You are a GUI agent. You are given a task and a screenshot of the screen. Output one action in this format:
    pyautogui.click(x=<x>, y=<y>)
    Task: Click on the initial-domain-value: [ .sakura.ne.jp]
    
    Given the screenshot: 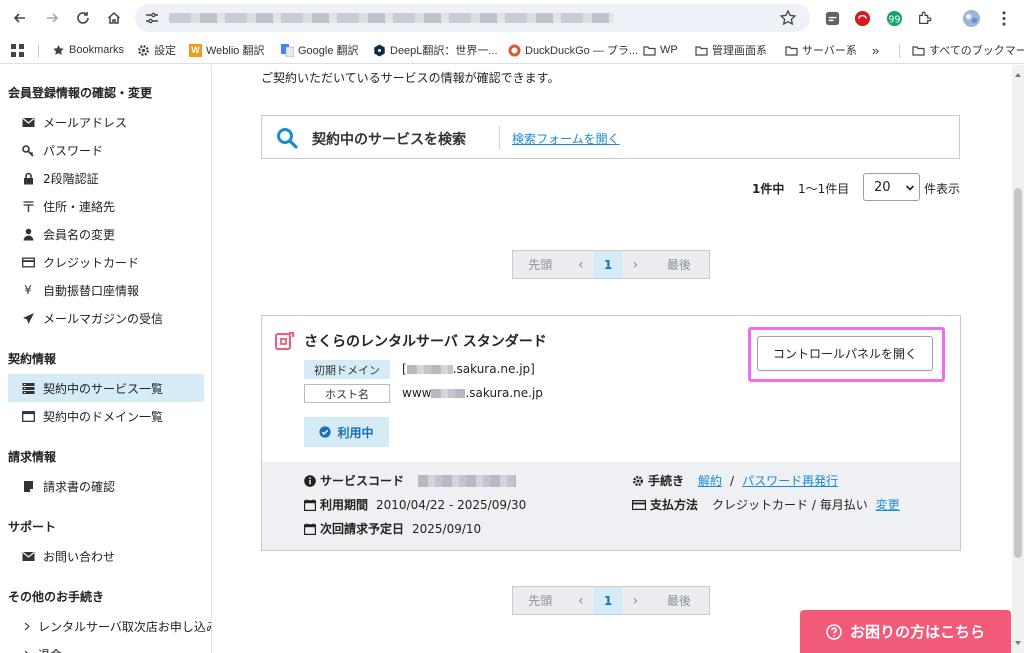 What is the action you would take?
    pyautogui.click(x=468, y=369)
    